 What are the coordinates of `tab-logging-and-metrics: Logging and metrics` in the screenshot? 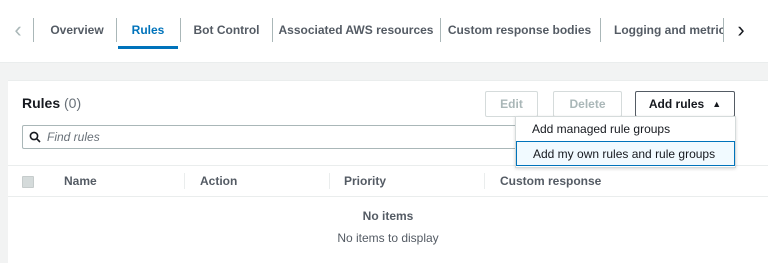 It's located at (663, 30).